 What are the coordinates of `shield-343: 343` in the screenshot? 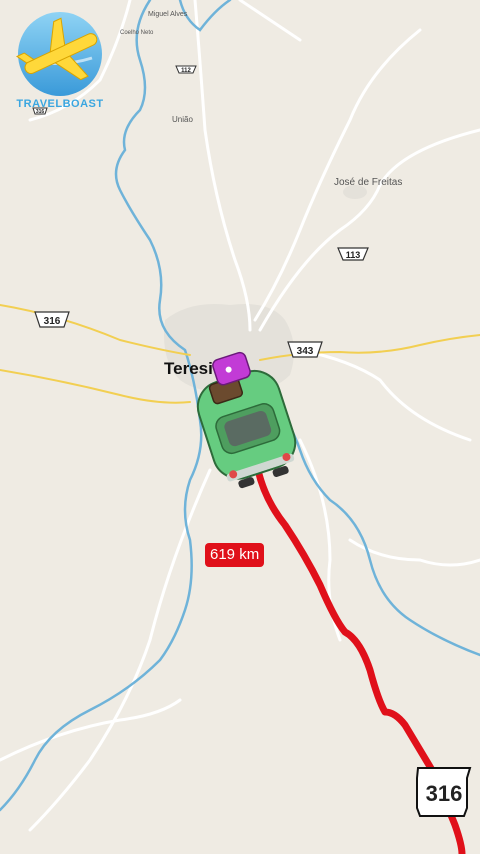 It's located at (305, 349).